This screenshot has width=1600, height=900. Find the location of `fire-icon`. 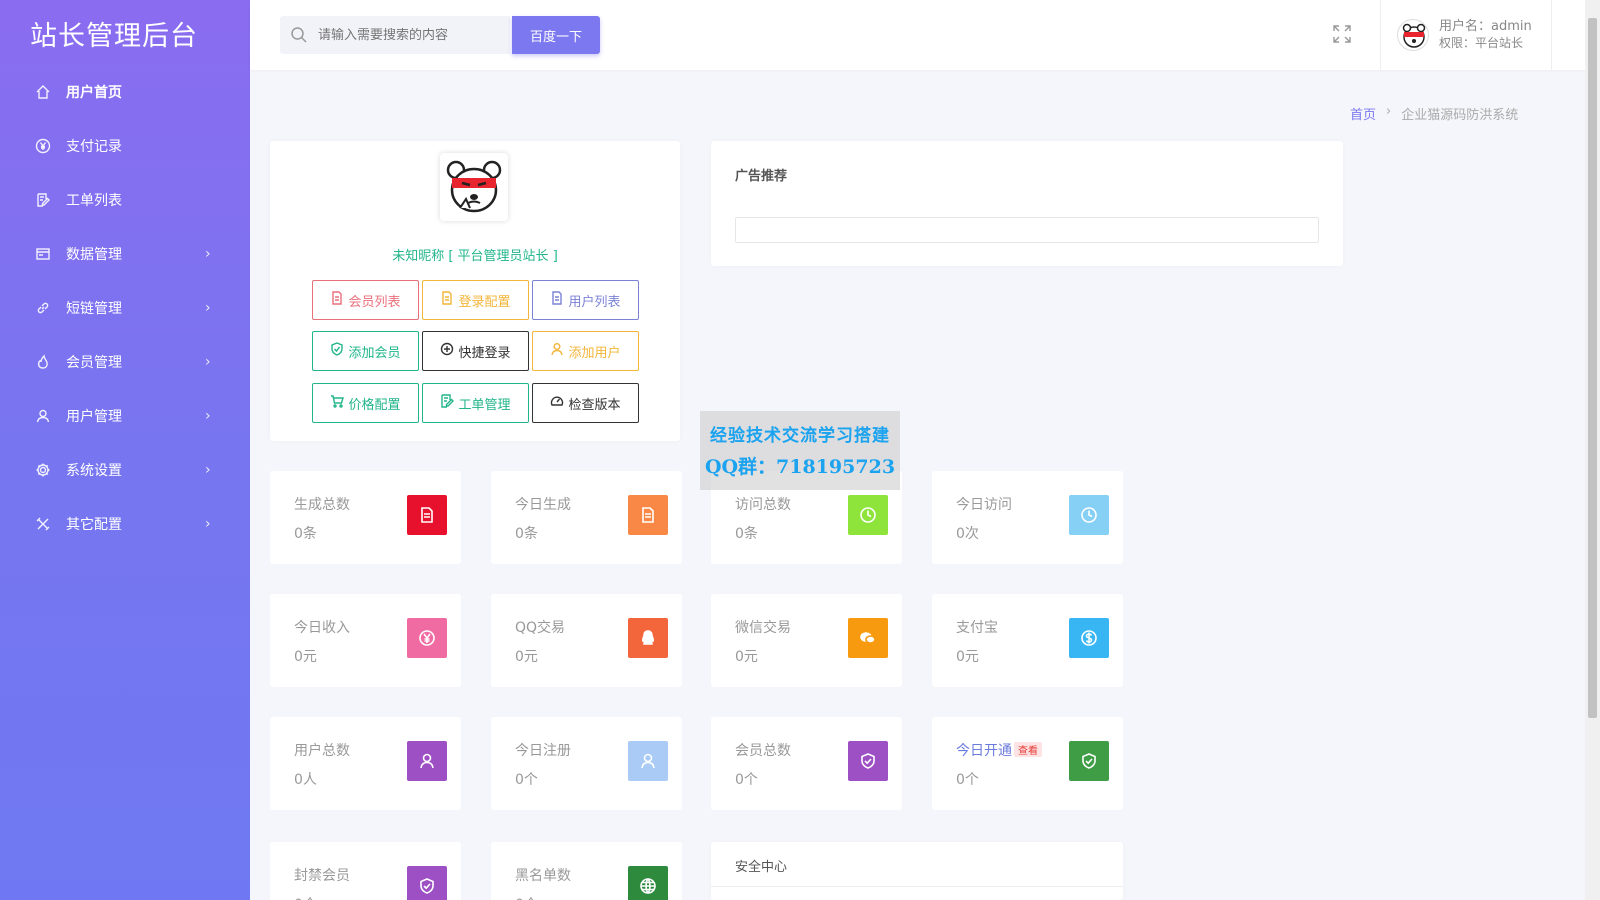

fire-icon is located at coordinates (43, 362).